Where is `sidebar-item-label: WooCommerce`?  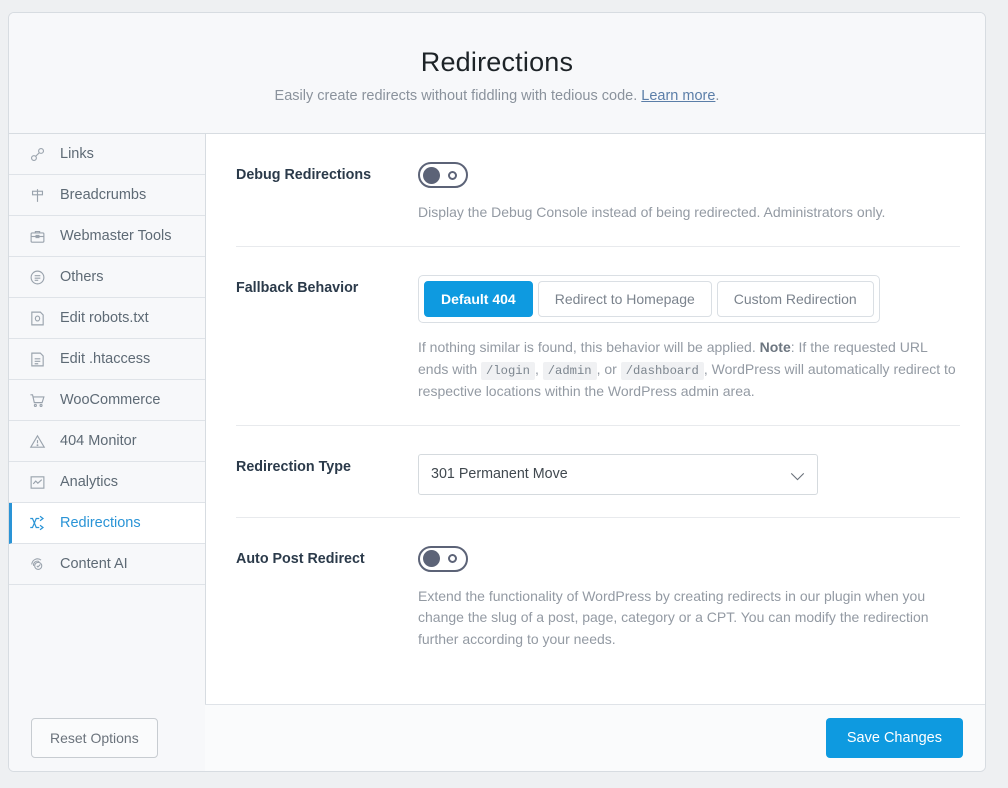 sidebar-item-label: WooCommerce is located at coordinates (110, 400).